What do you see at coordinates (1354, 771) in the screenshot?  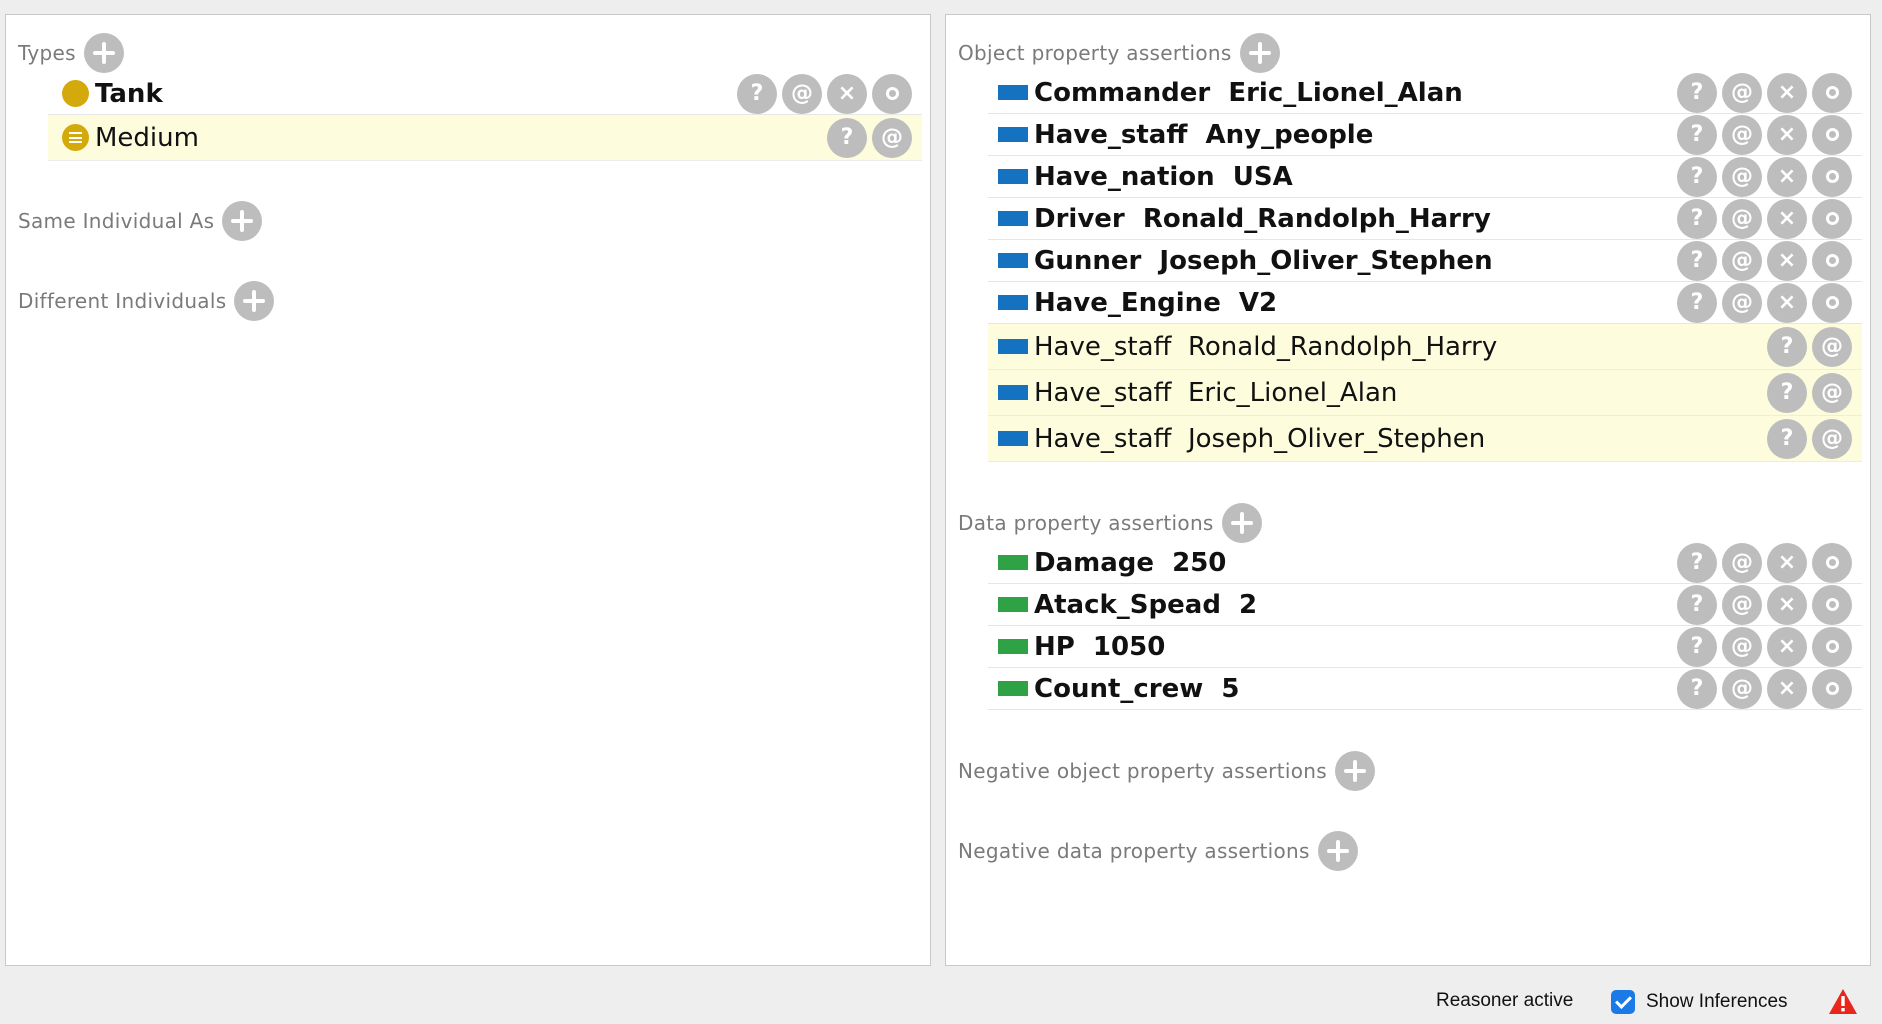 I see `add-negative-object-property-button` at bounding box center [1354, 771].